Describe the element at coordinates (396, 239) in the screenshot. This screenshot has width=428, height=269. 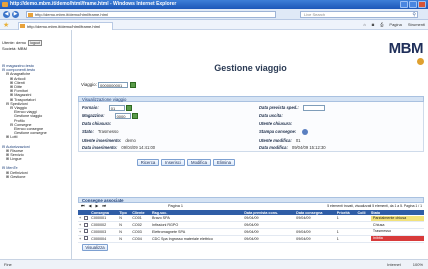
I see `cell-stato: Inibita` at that location.